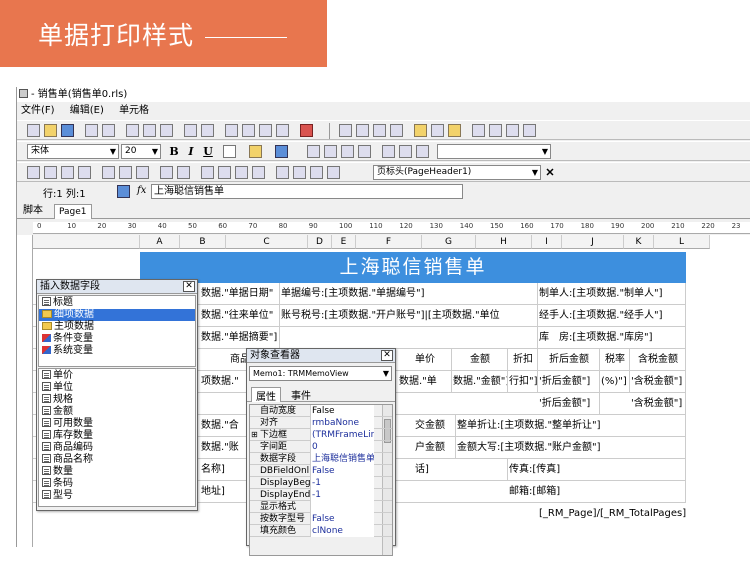  Describe the element at coordinates (166, 130) in the screenshot. I see `paste-icon` at that location.